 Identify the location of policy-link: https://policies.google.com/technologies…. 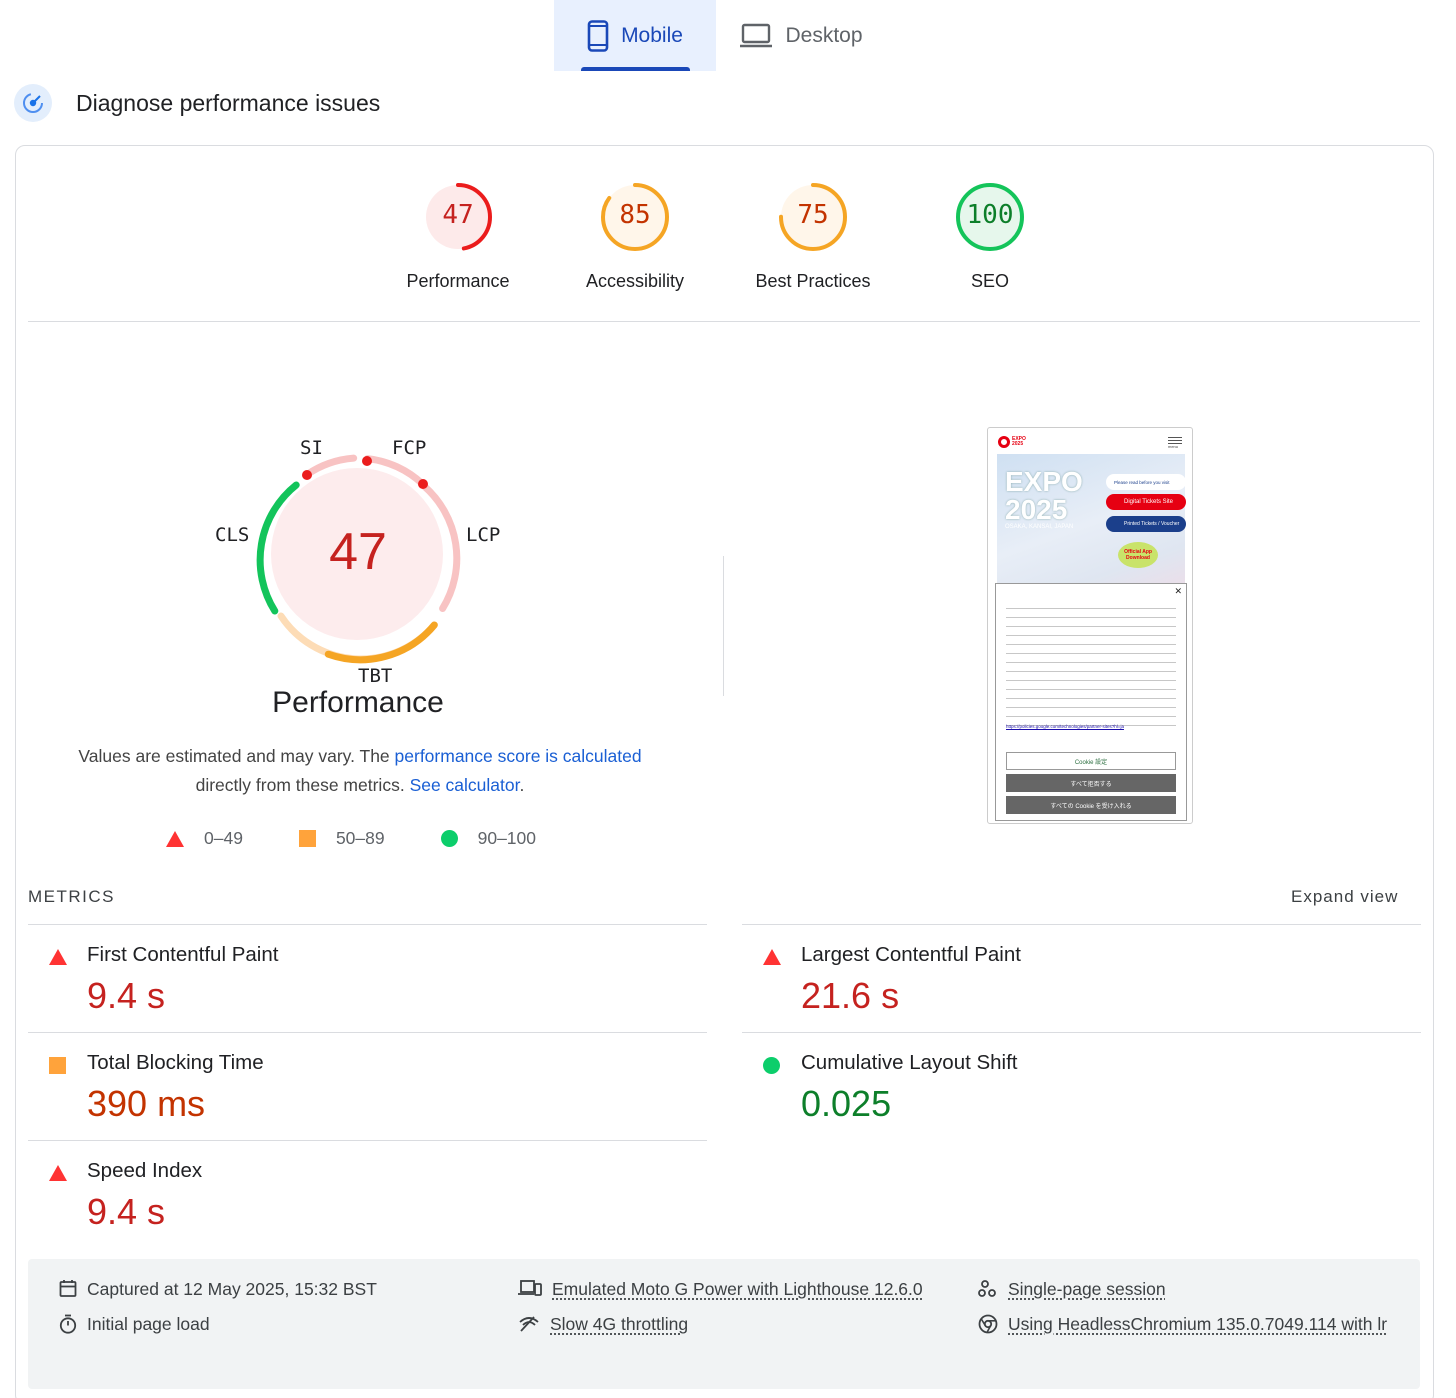
(1091, 727).